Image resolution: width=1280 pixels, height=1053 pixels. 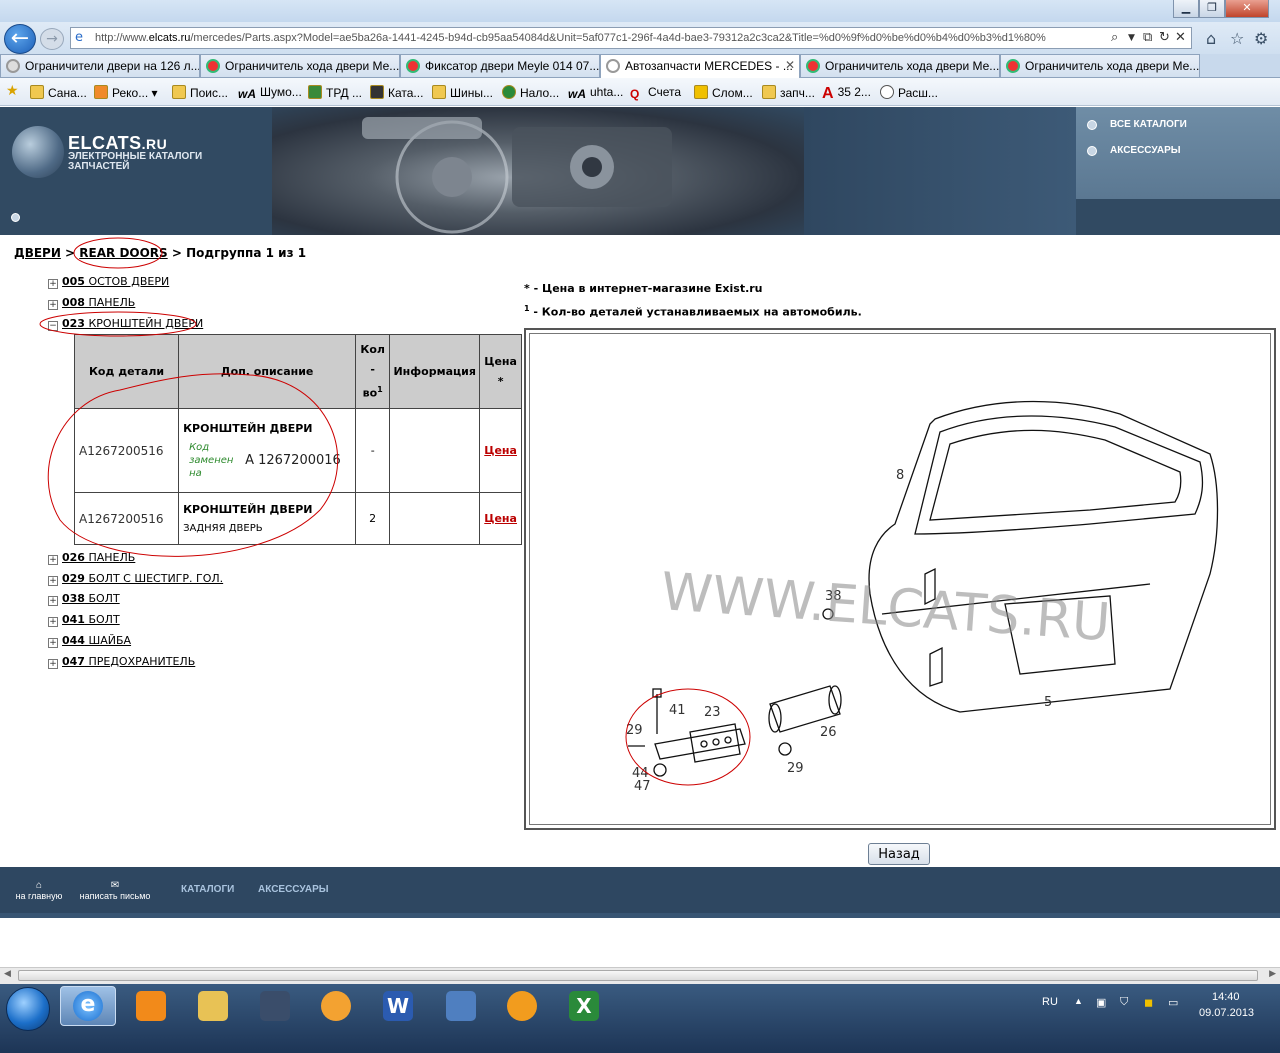 I want to click on callout-47: 47, so click(x=642, y=786).